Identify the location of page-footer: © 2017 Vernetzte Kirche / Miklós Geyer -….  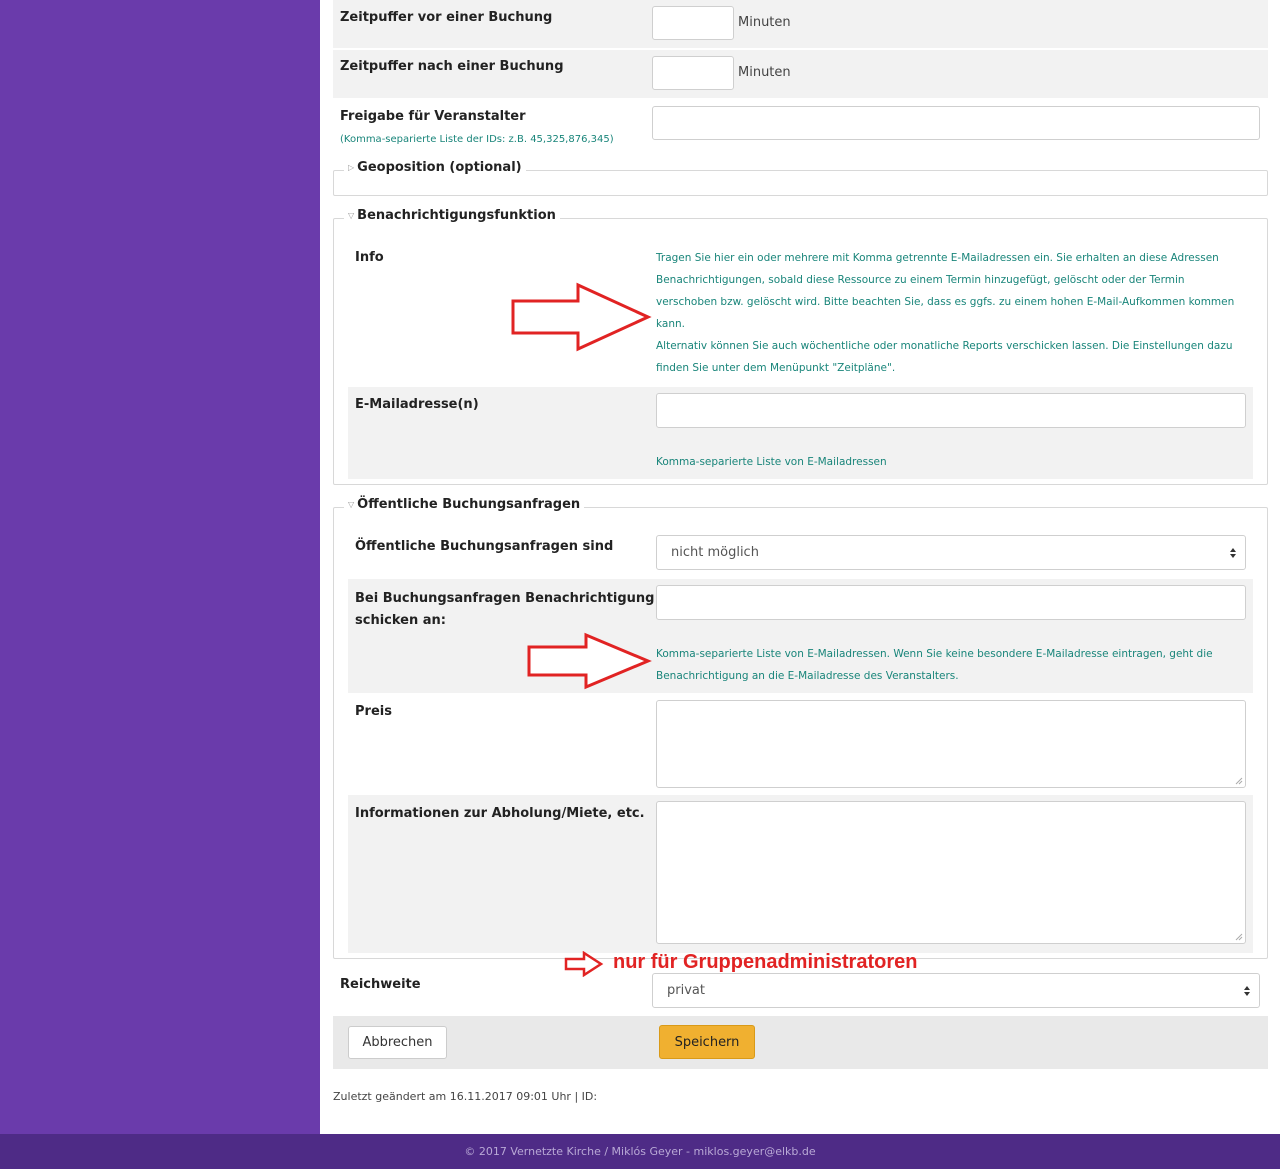
(640, 1151).